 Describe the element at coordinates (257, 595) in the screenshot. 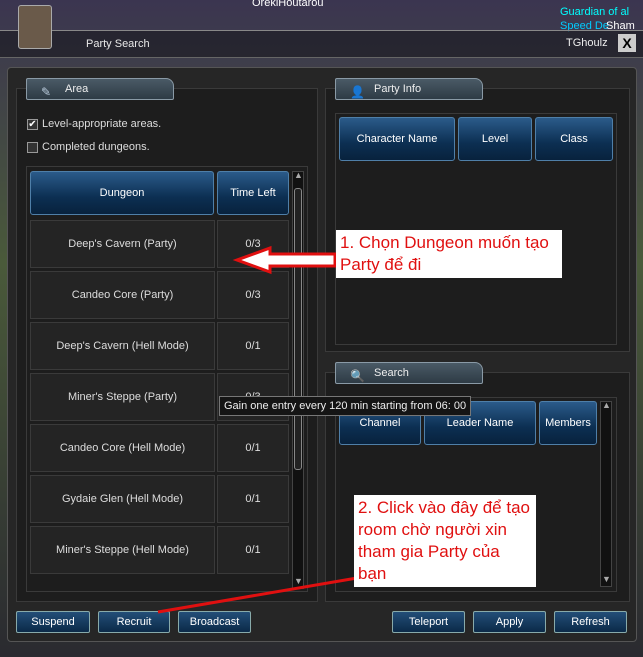

I see `line-to-recruit` at that location.